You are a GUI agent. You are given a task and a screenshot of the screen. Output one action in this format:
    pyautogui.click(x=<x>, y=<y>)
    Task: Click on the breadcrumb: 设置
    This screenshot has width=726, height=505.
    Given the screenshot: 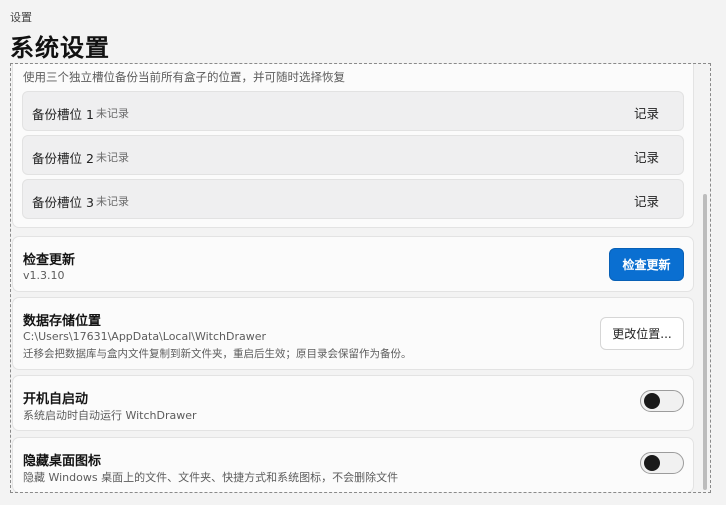 What is the action you would take?
    pyautogui.click(x=21, y=17)
    